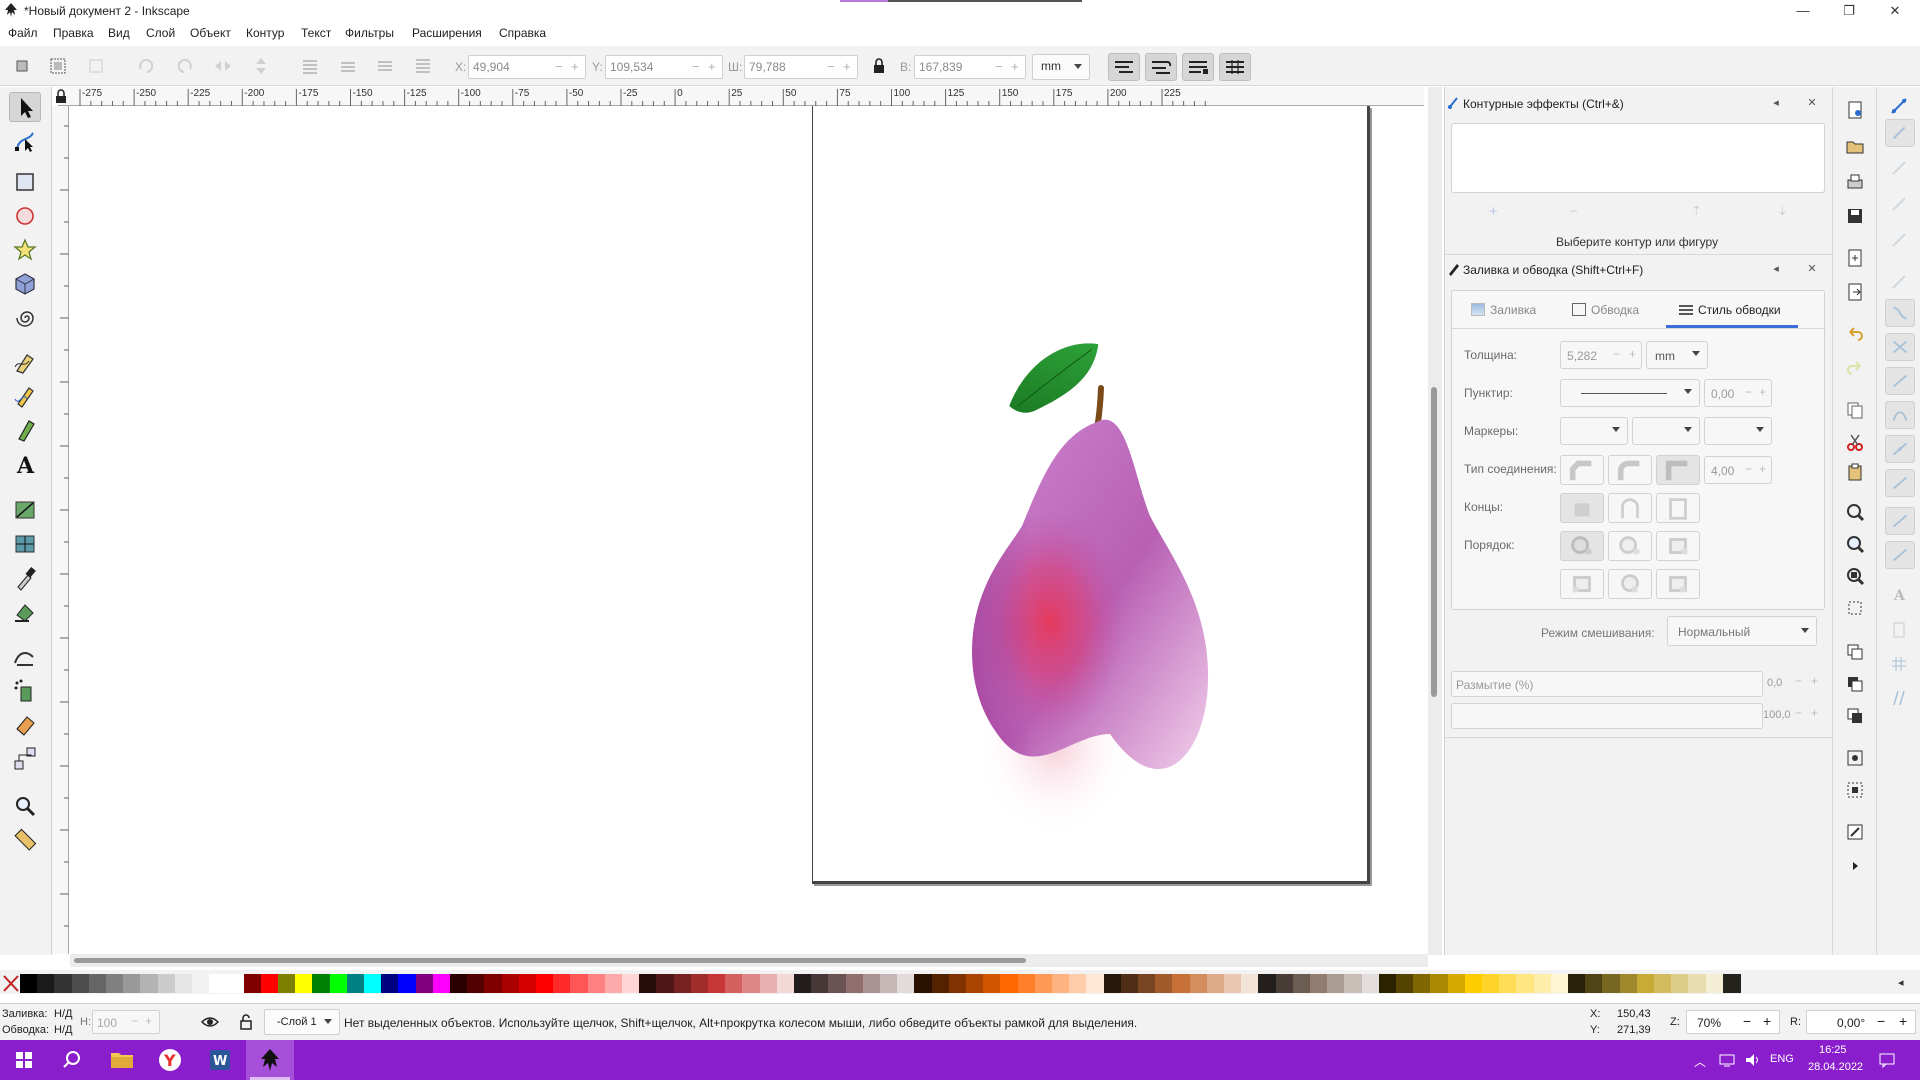 This screenshot has height=1083, width=1920. What do you see at coordinates (1861, 1022) in the screenshot?
I see `rotation-field: 0,00° − +` at bounding box center [1861, 1022].